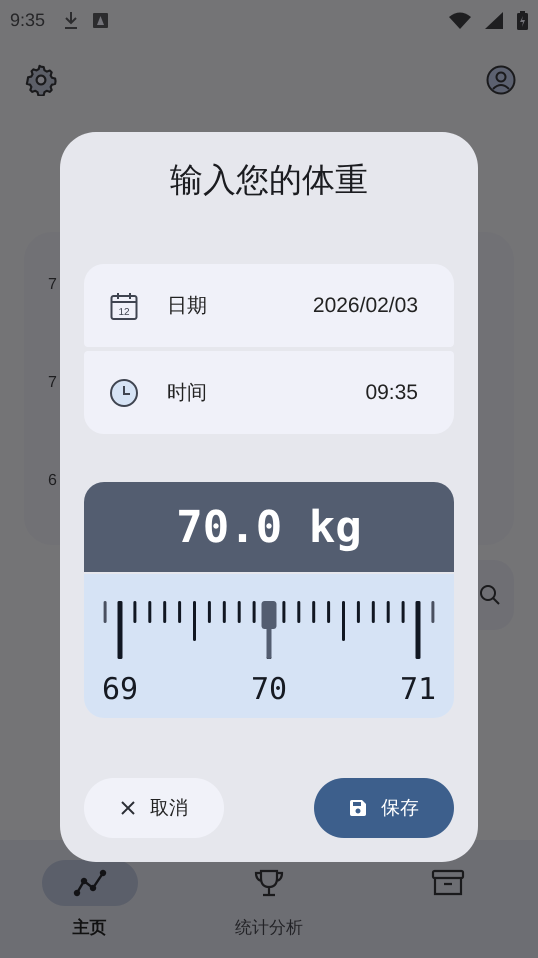  What do you see at coordinates (494, 20) in the screenshot?
I see `signal-icon` at bounding box center [494, 20].